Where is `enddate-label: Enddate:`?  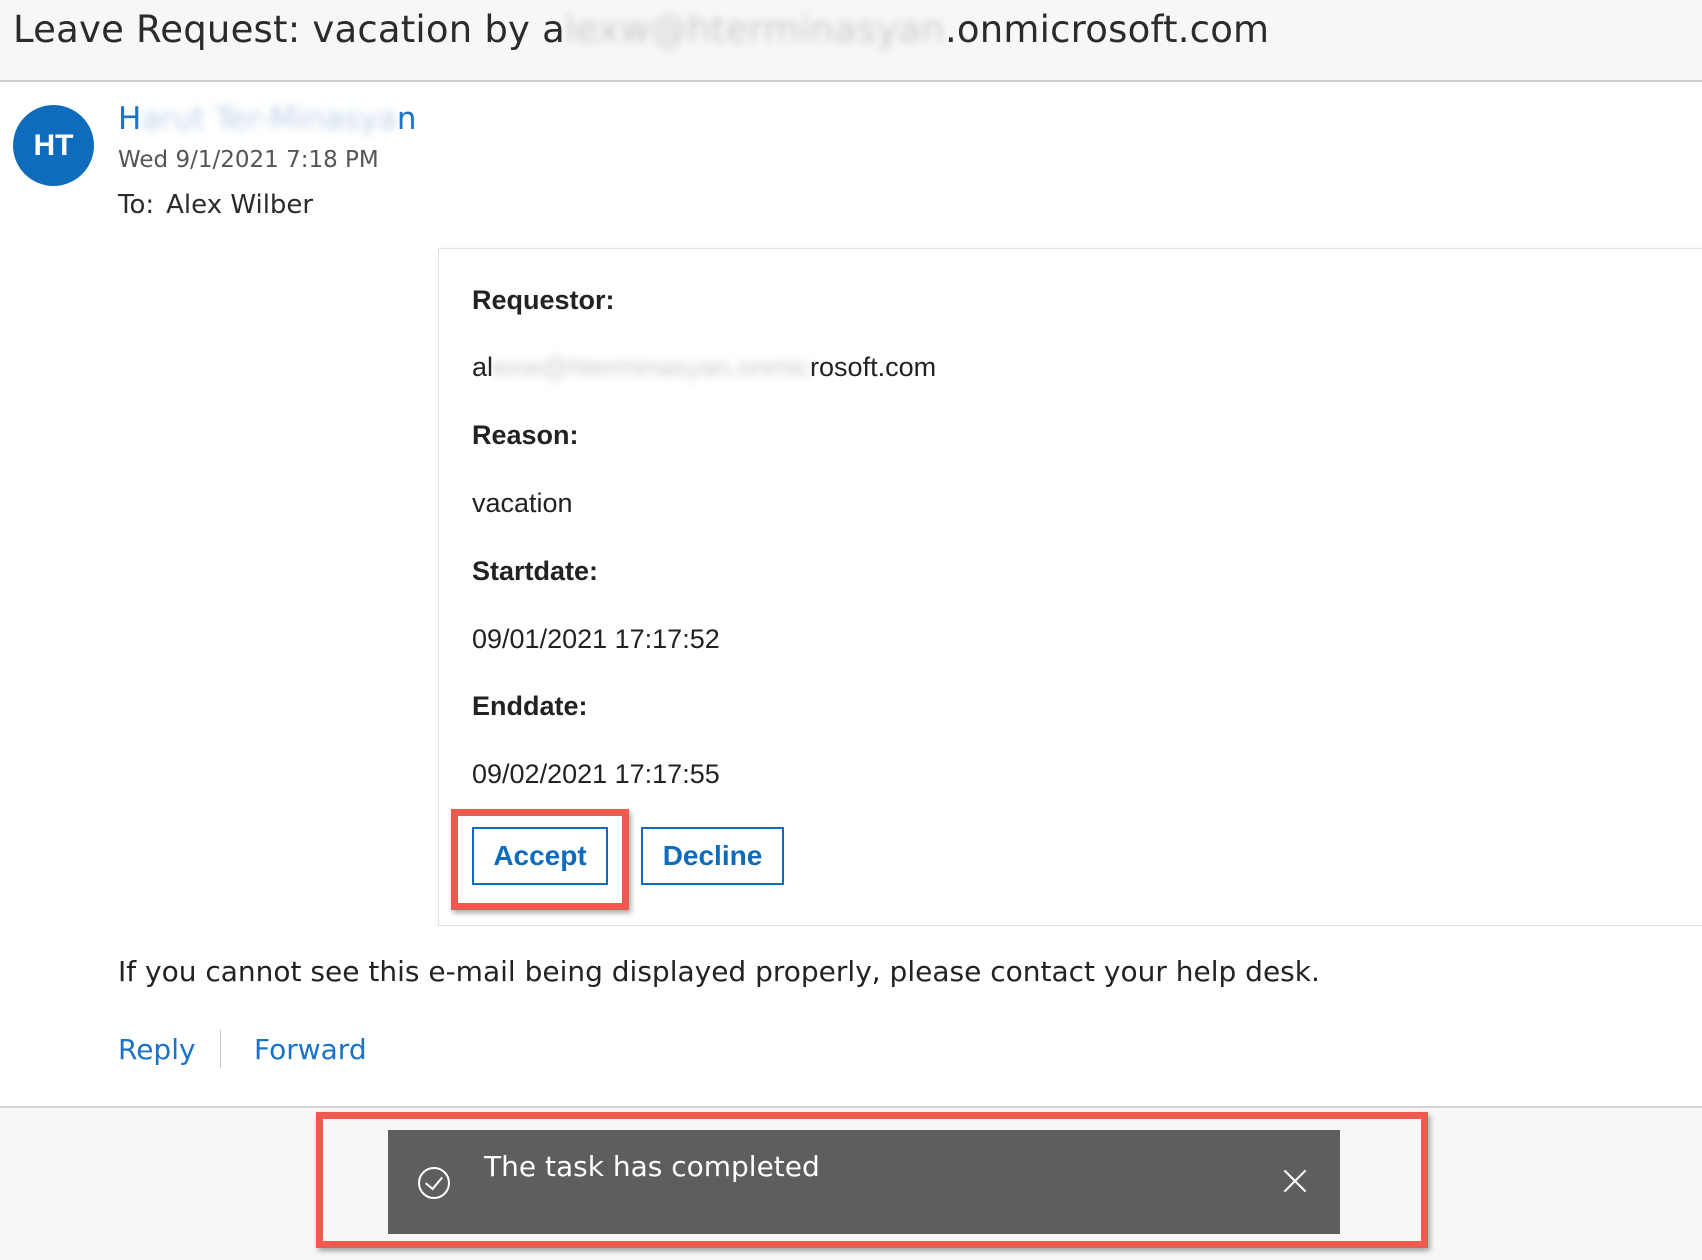 enddate-label: Enddate: is located at coordinates (530, 706).